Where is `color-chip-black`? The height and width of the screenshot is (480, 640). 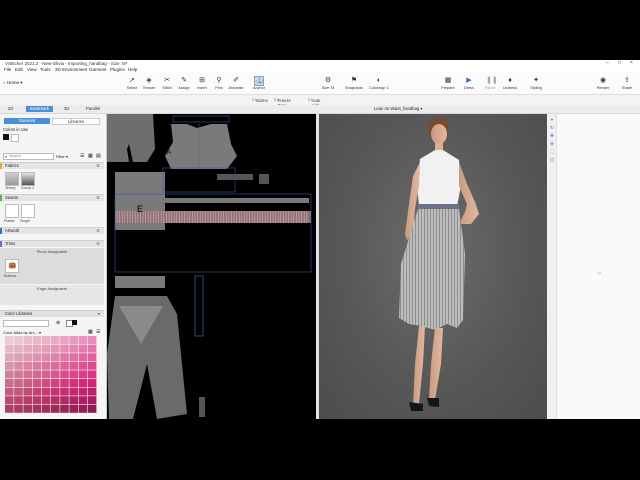 color-chip-black is located at coordinates (74, 322).